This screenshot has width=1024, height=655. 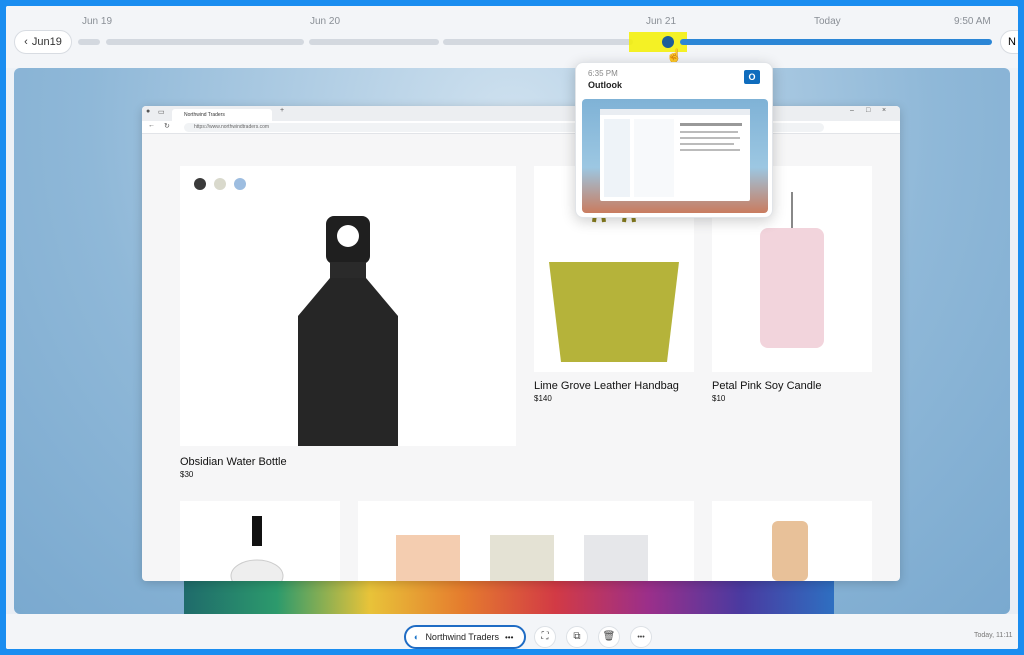 I want to click on delete-icon: 🗑, so click(x=609, y=637).